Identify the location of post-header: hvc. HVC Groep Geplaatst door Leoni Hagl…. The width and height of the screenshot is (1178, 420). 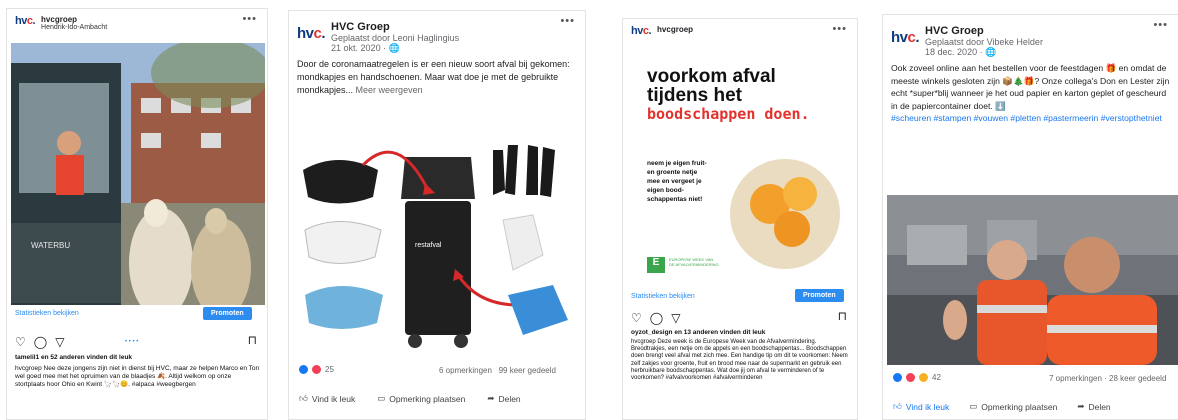
(437, 32).